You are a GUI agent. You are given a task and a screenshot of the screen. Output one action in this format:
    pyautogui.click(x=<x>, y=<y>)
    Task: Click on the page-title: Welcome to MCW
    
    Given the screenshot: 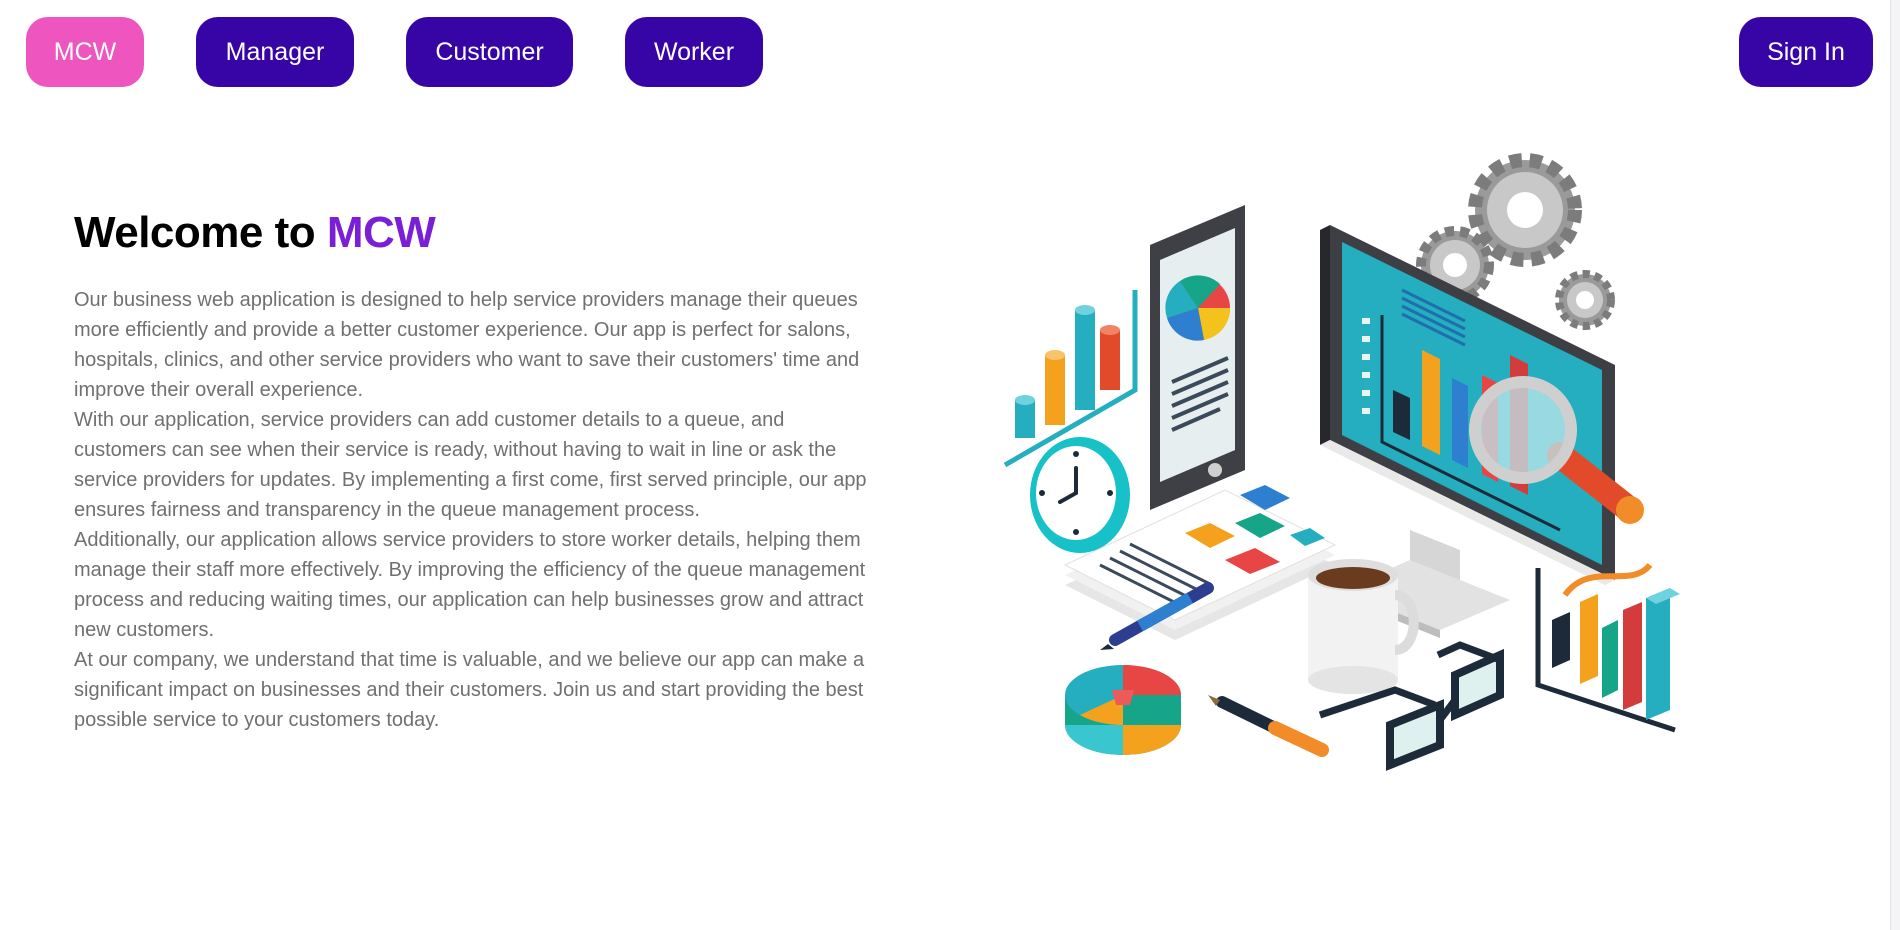 What is the action you would take?
    pyautogui.click(x=255, y=233)
    